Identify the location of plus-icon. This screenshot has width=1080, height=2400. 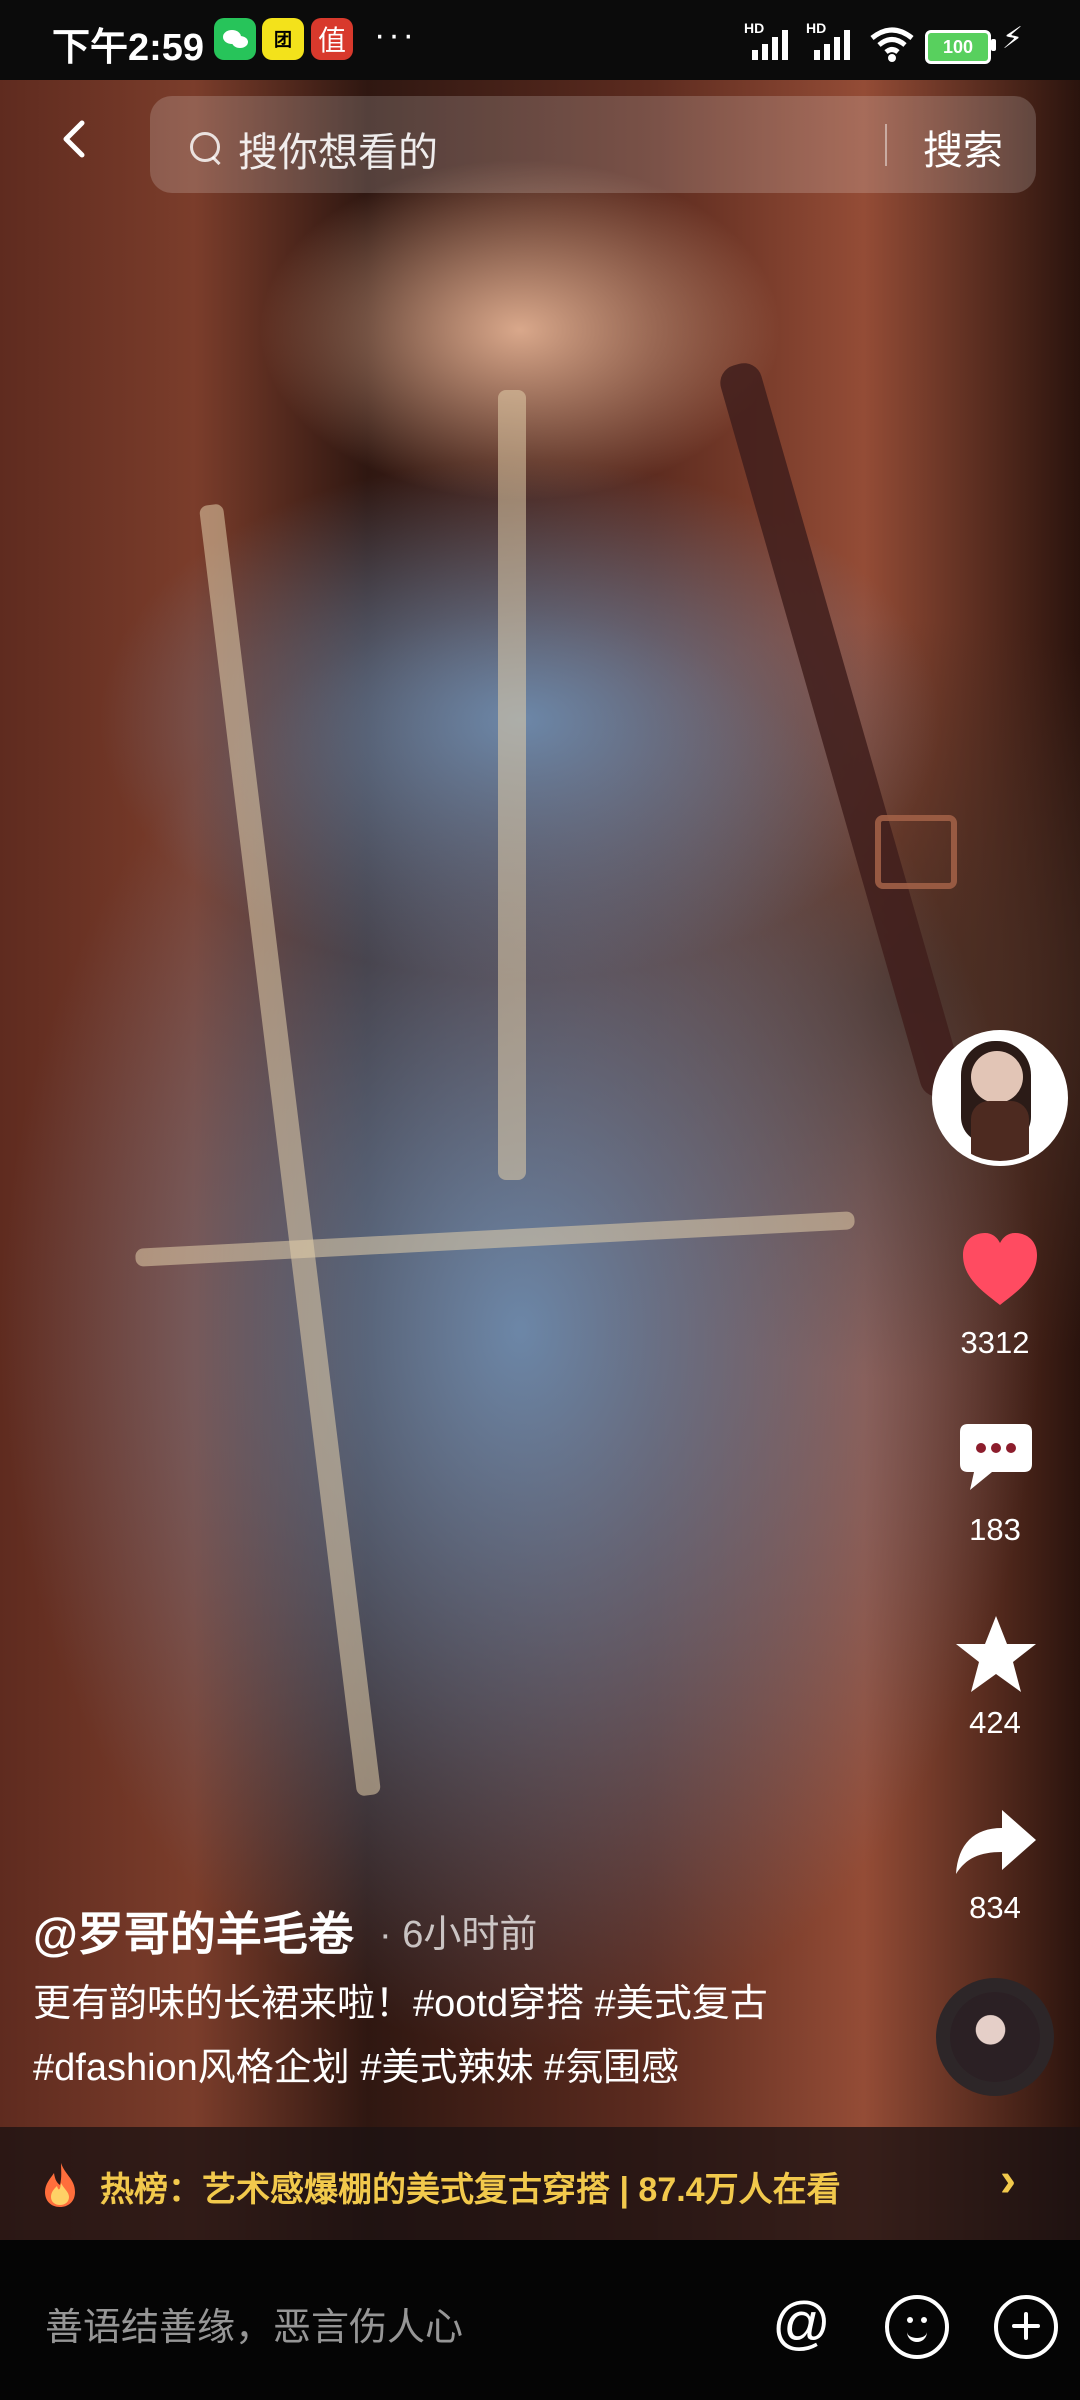
(1026, 2327).